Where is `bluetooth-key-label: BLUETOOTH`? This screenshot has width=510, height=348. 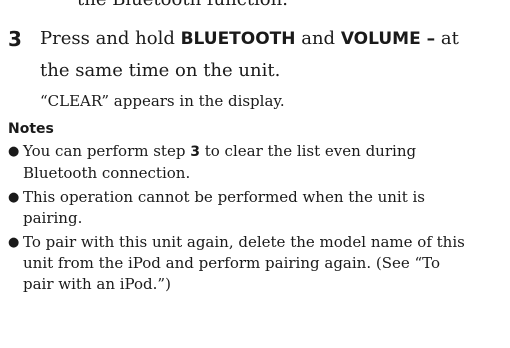
bluetooth-key-label: BLUETOOTH is located at coordinates (238, 39).